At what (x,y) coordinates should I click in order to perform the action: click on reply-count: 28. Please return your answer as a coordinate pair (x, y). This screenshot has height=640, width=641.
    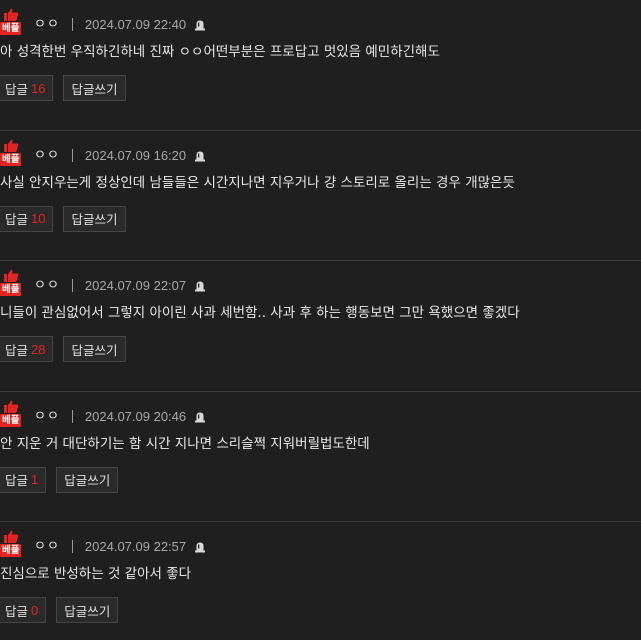
    Looking at the image, I should click on (38, 349).